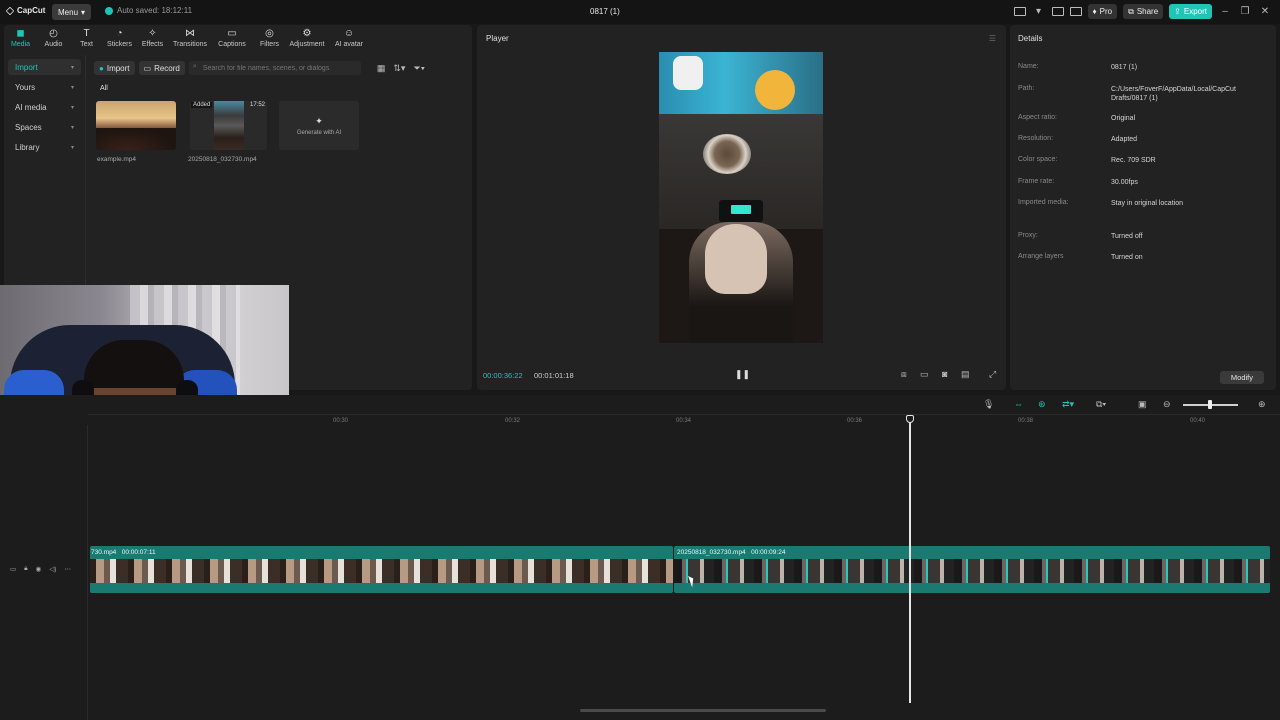 The image size is (1280, 720). I want to click on generate-with-ai-tile: ✦ Generate with AI, so click(319, 125).